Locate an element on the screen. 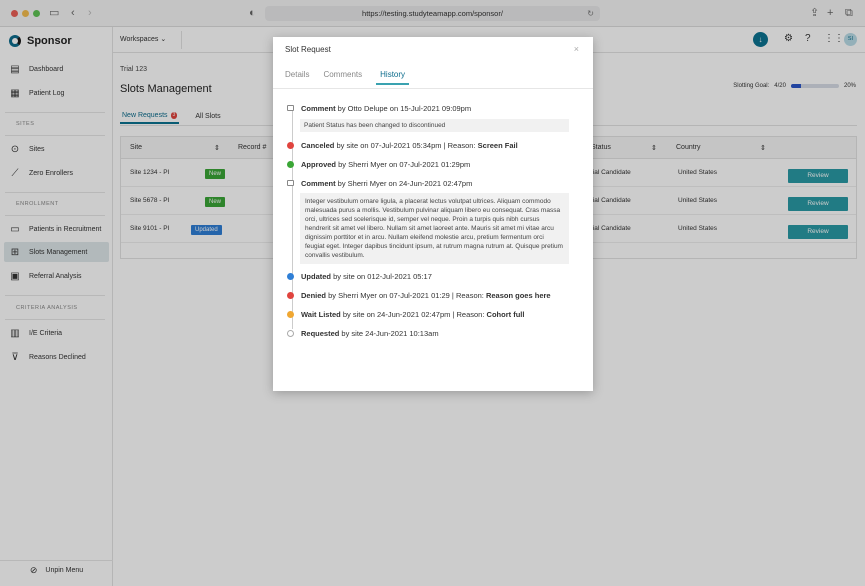 The image size is (865, 586). tab-details: Details is located at coordinates (297, 77).